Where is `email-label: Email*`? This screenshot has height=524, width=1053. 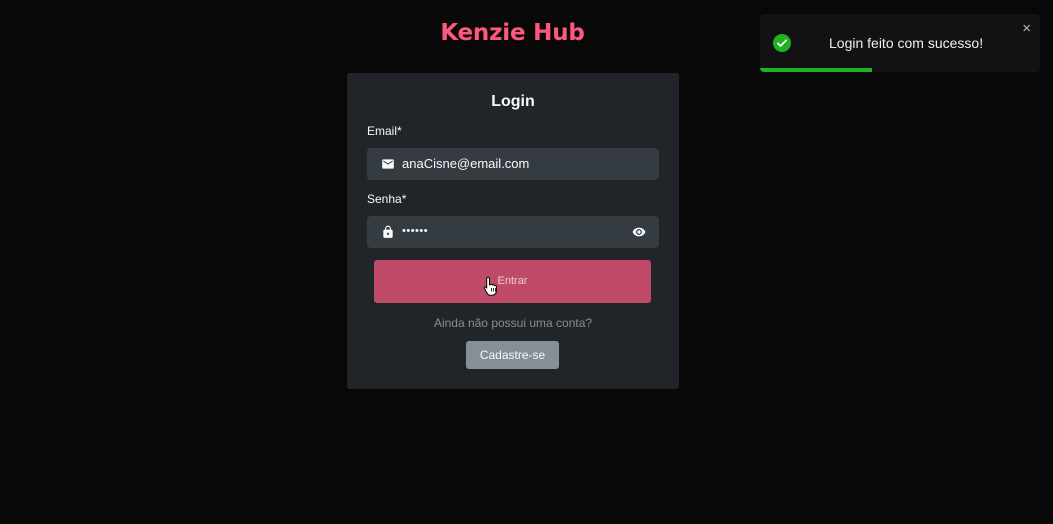 email-label: Email* is located at coordinates (384, 131).